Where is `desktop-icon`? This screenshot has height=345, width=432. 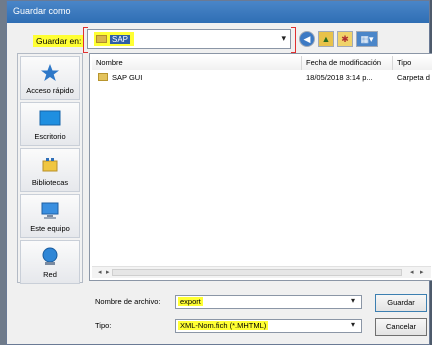 desktop-icon is located at coordinates (50, 118).